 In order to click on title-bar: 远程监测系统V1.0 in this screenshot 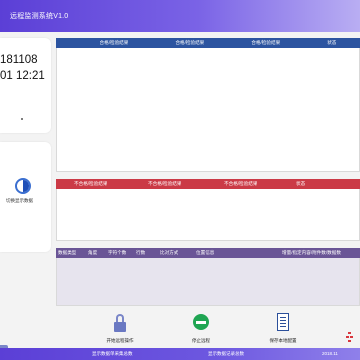, I will do `click(180, 16)`.